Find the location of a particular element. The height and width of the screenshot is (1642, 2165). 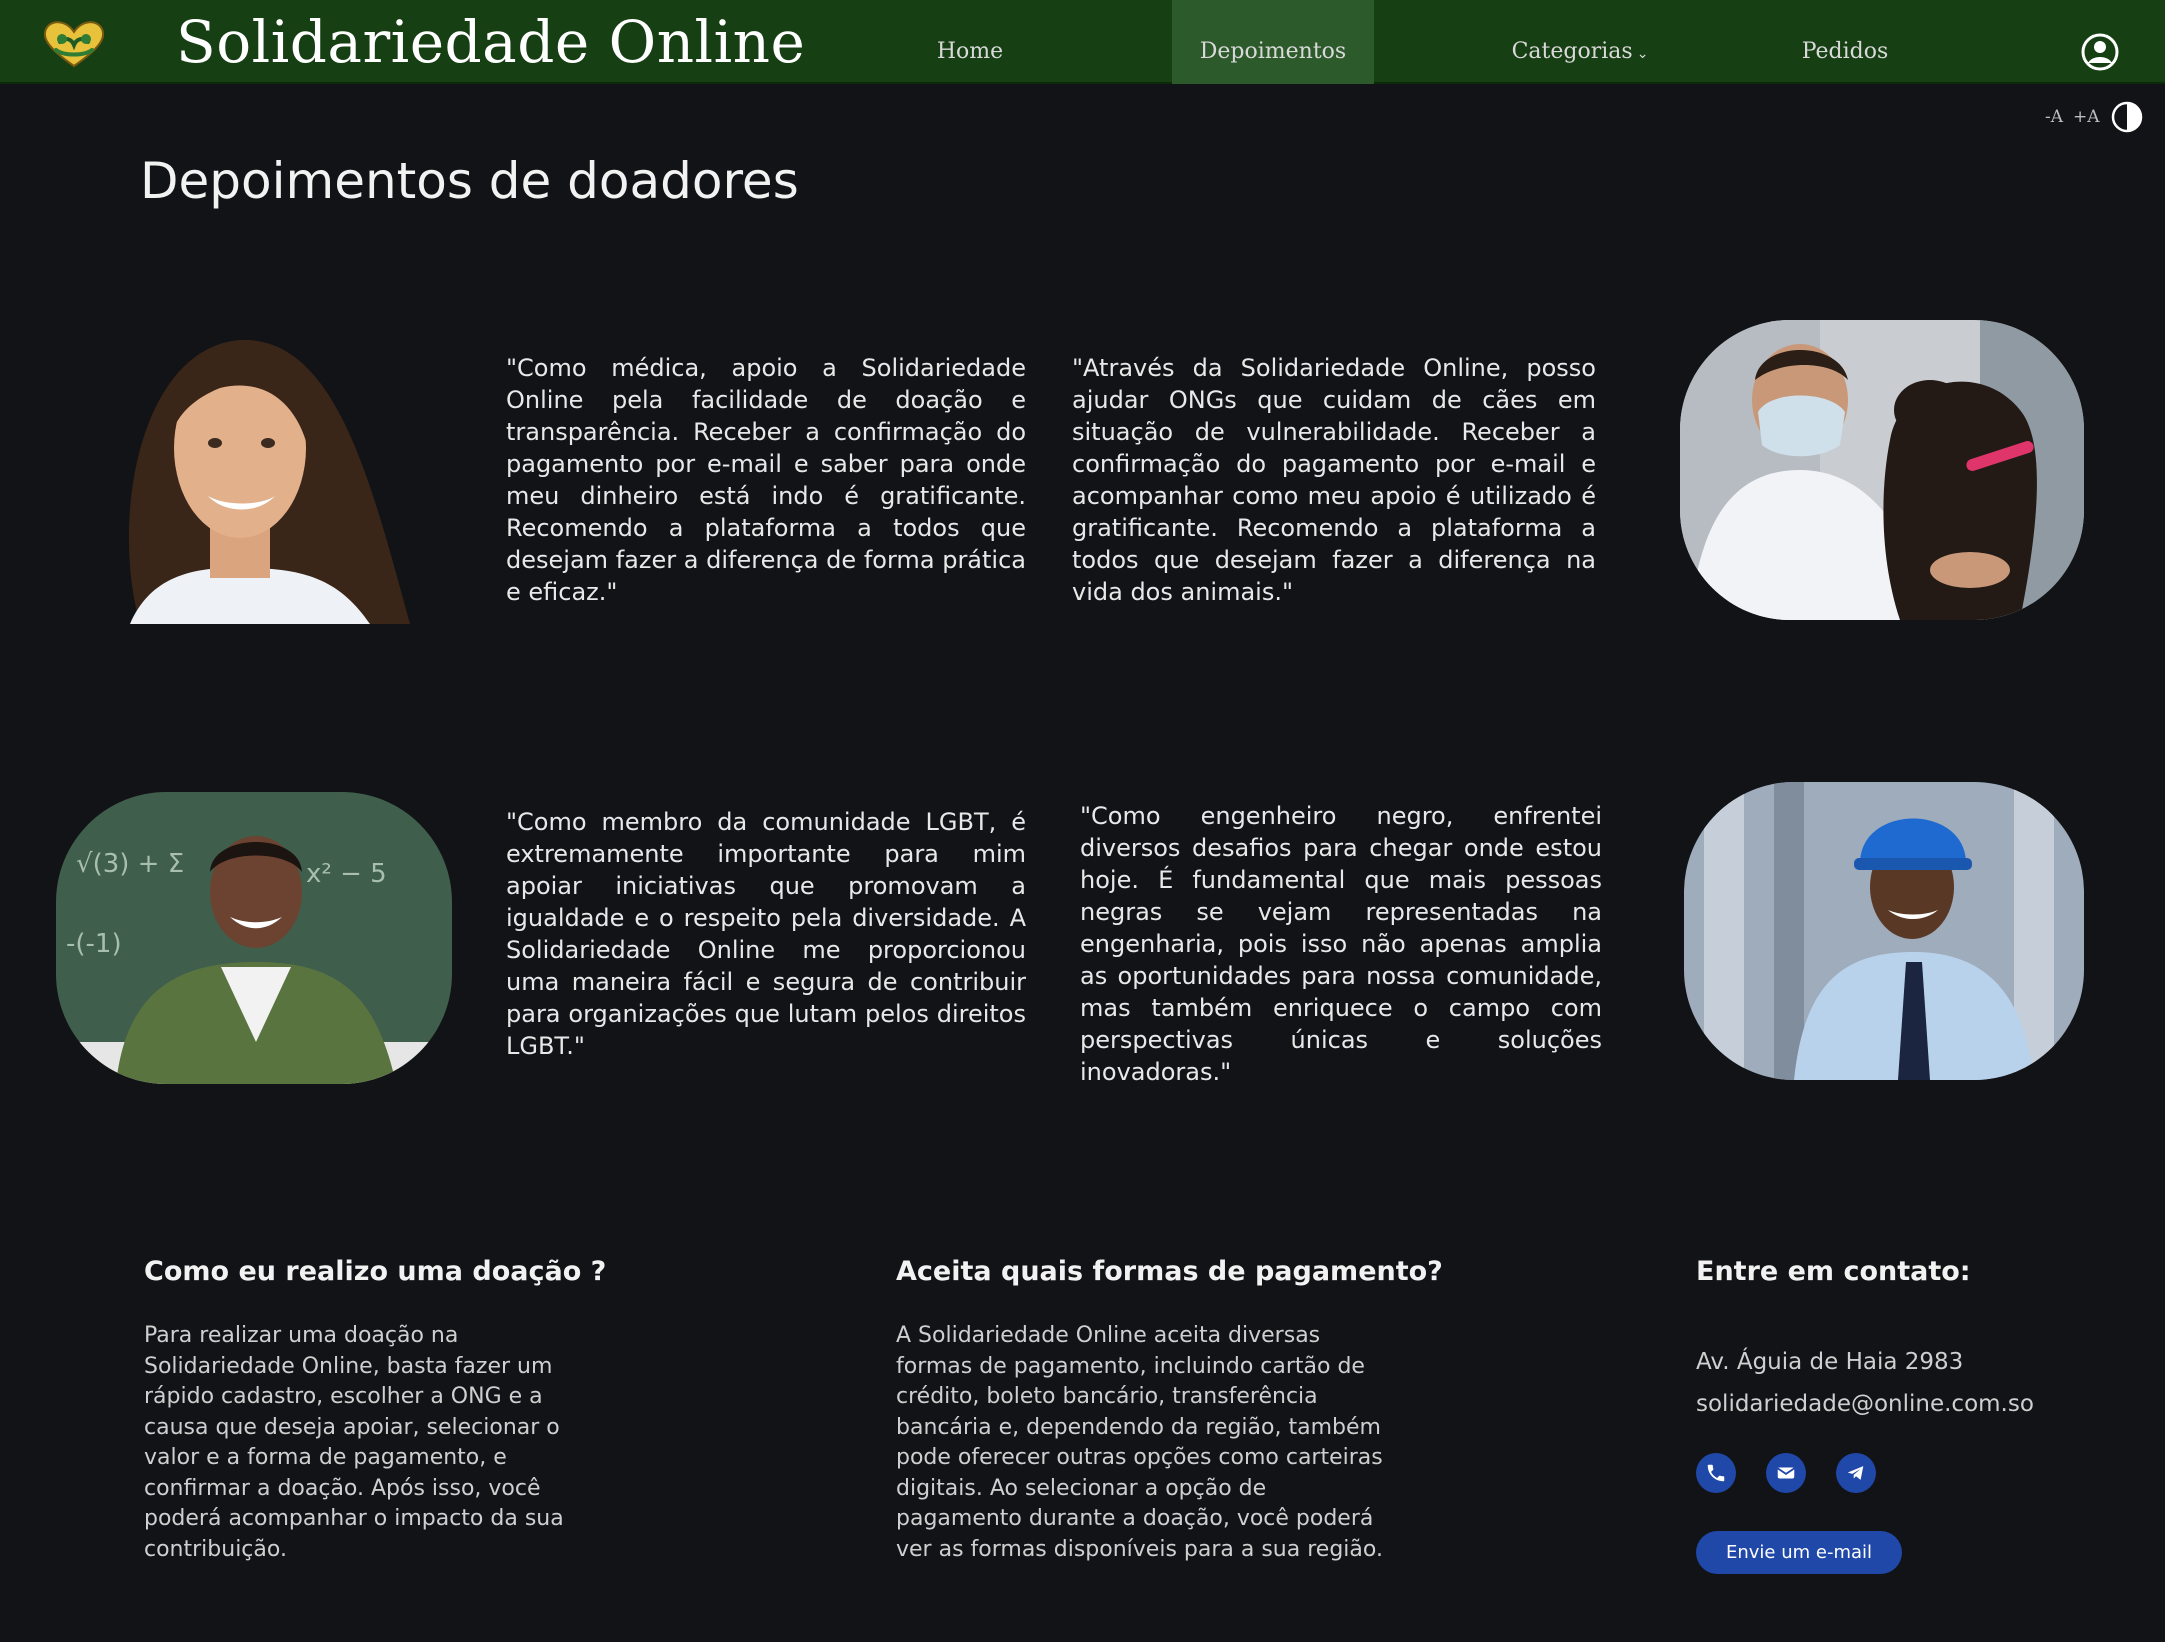

nav-categorias: Categorias ⌄ is located at coordinates (1580, 42).